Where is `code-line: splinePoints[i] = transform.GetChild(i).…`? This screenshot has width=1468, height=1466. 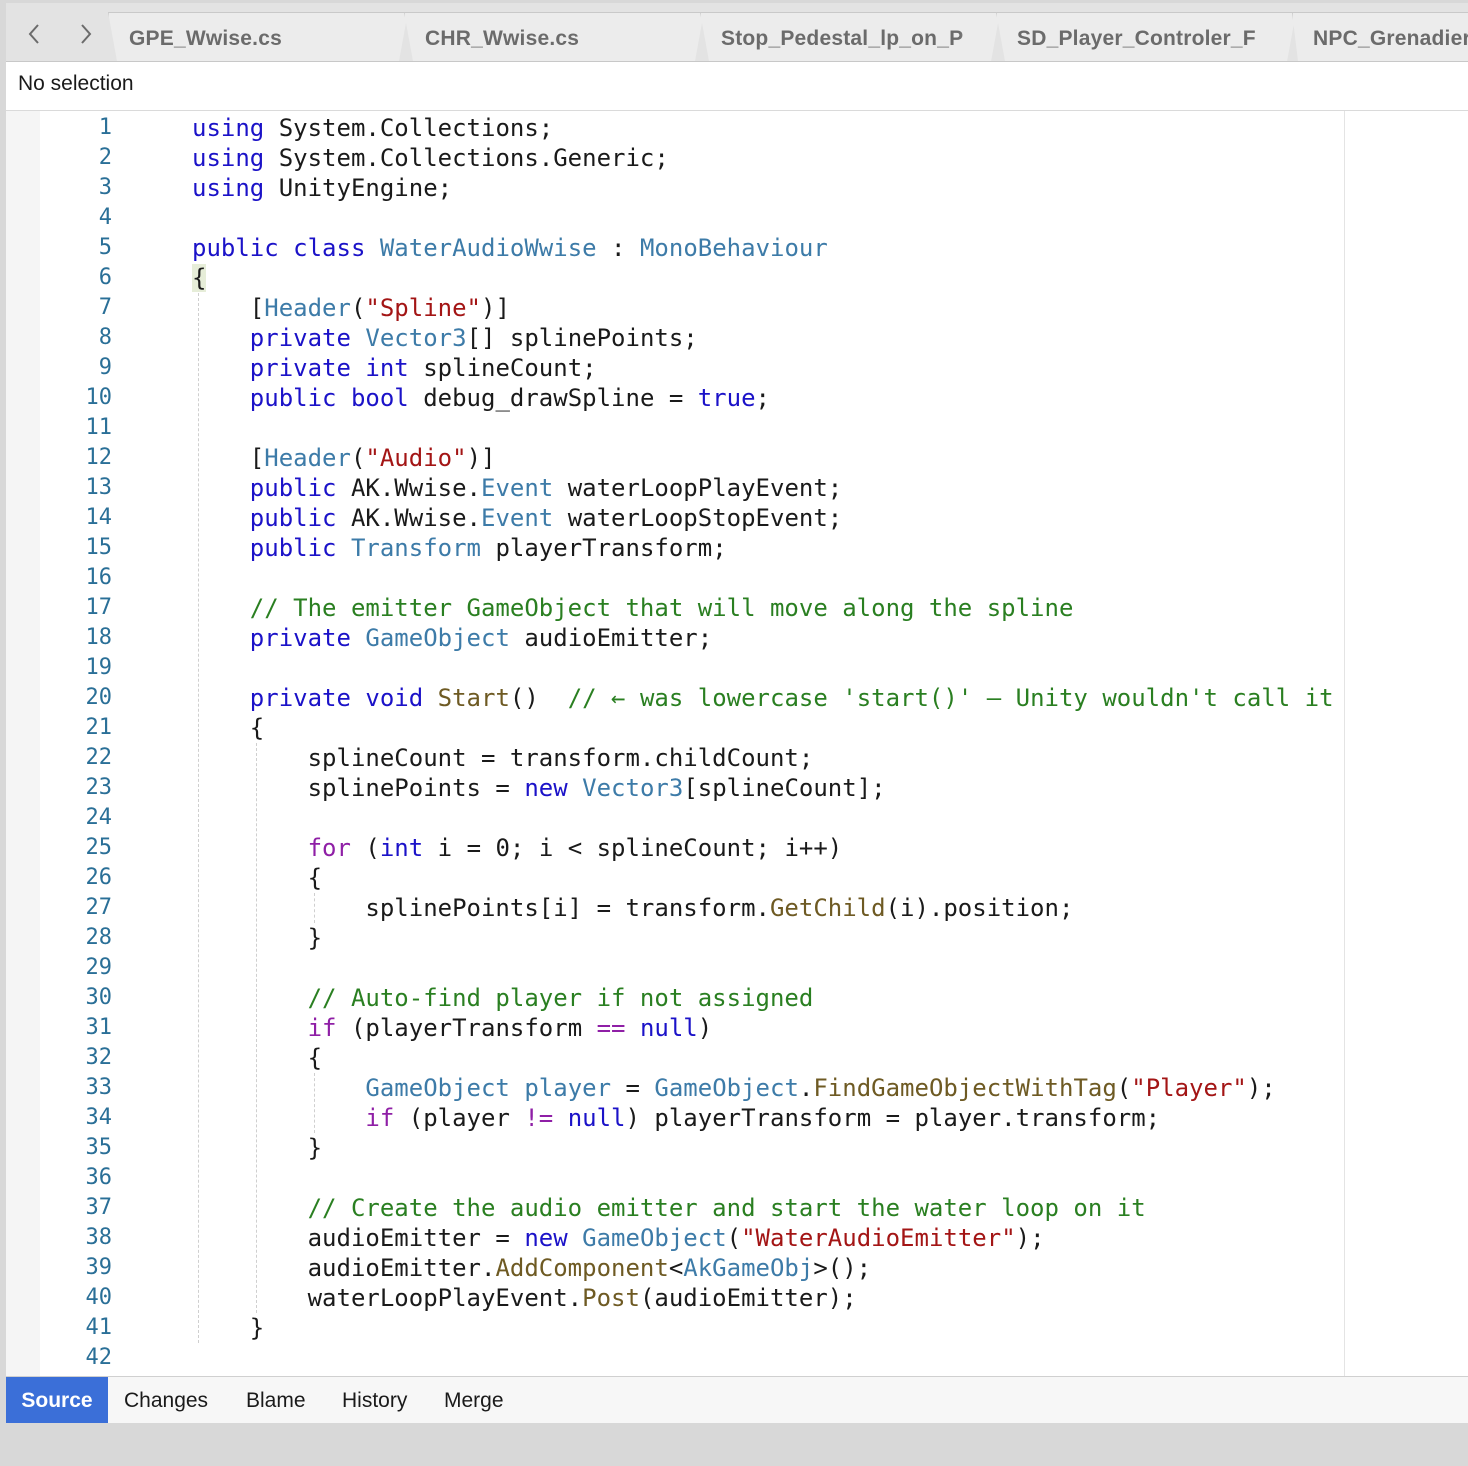 code-line: splinePoints[i] = transform.GetChild(i).… is located at coordinates (632, 908).